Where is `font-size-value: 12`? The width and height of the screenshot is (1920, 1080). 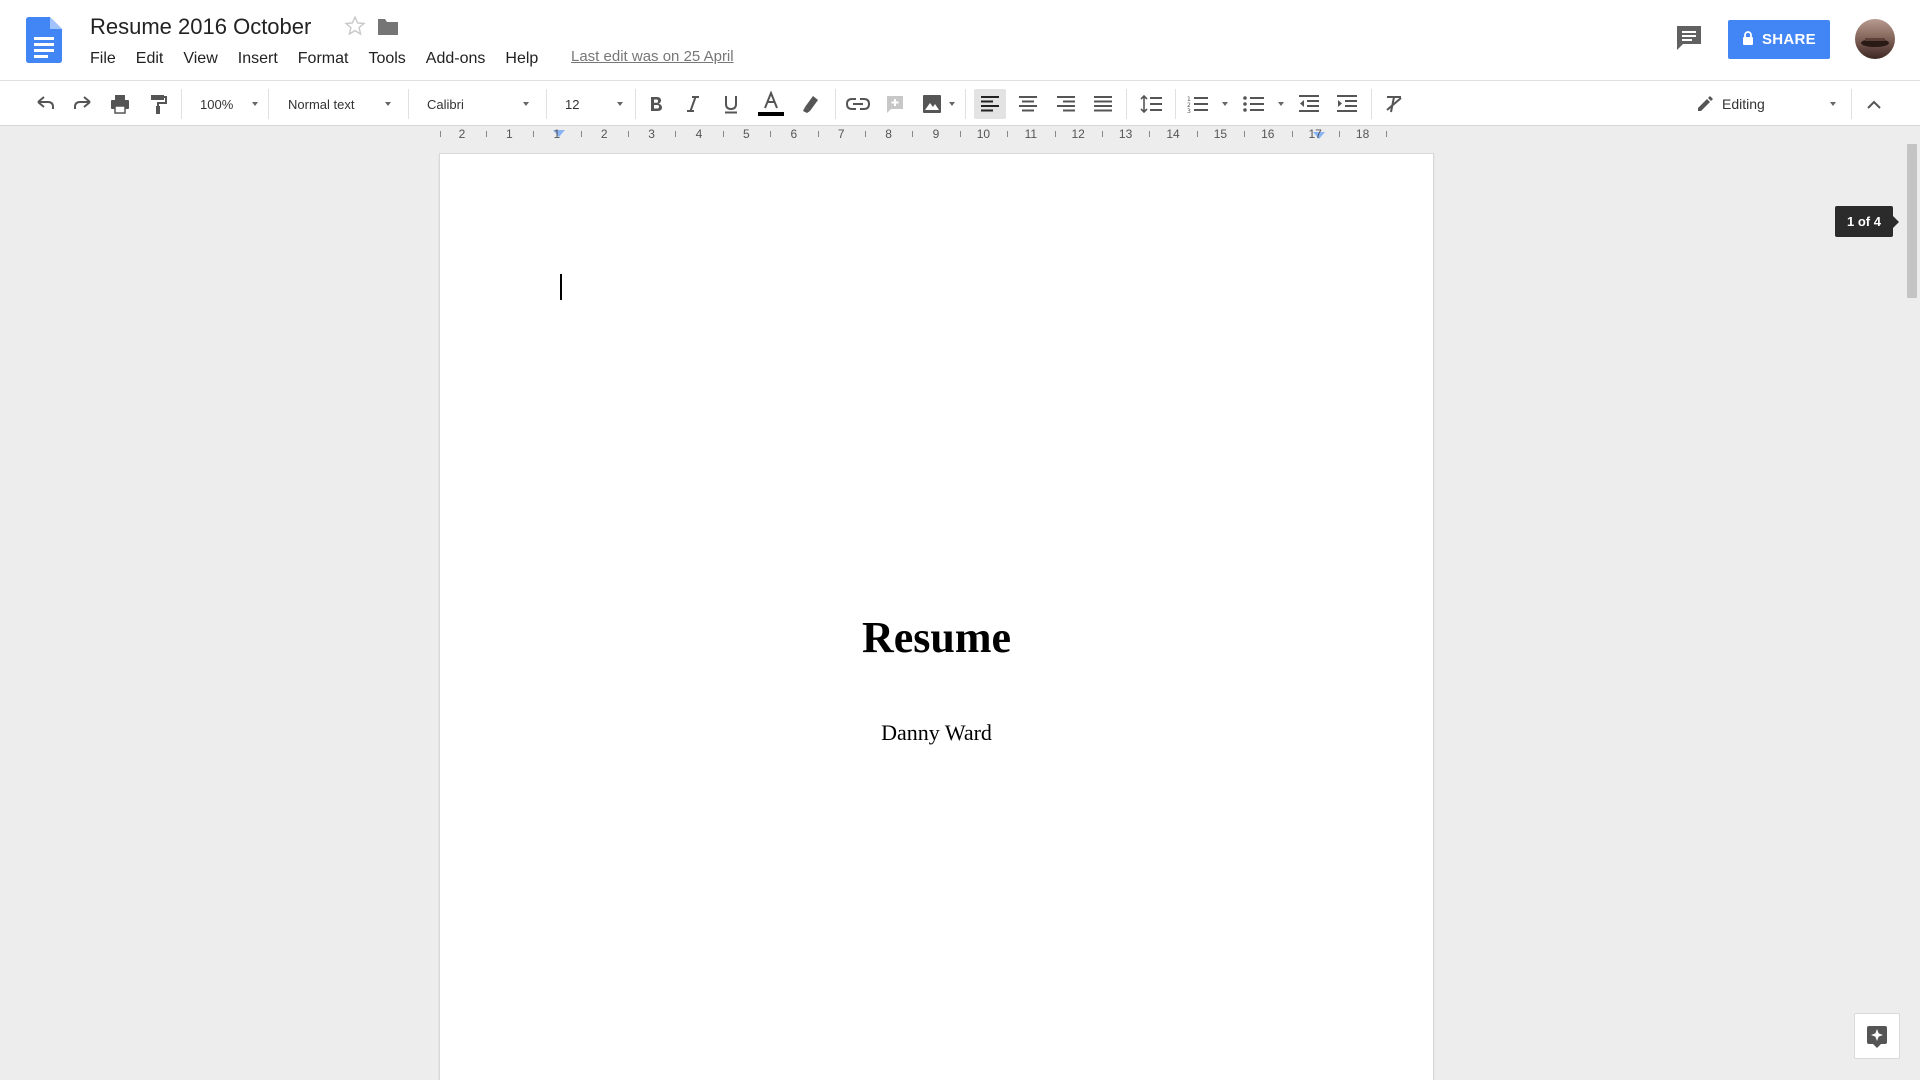
font-size-value: 12 is located at coordinates (572, 104).